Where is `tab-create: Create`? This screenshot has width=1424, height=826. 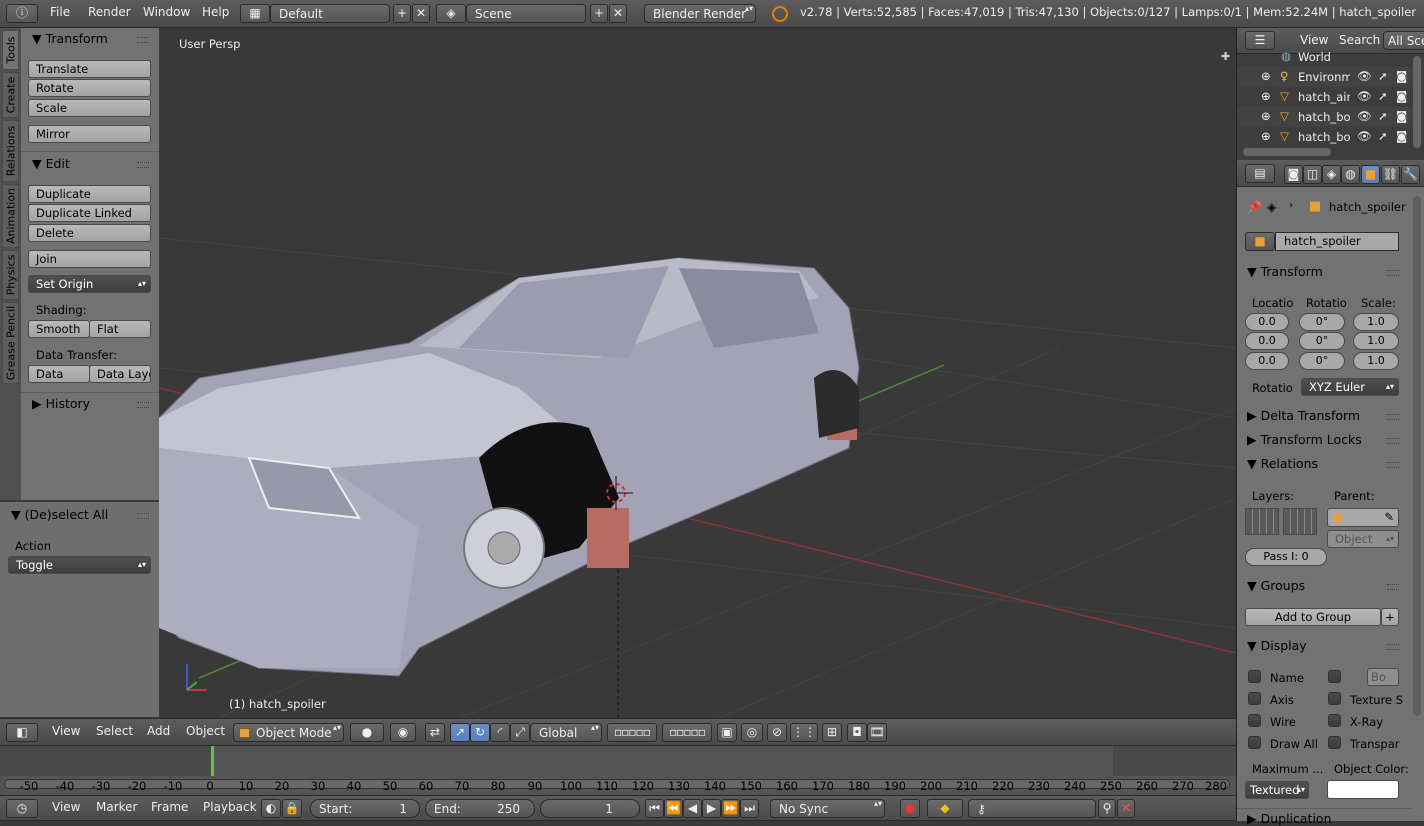
tab-create: Create is located at coordinates (10, 95).